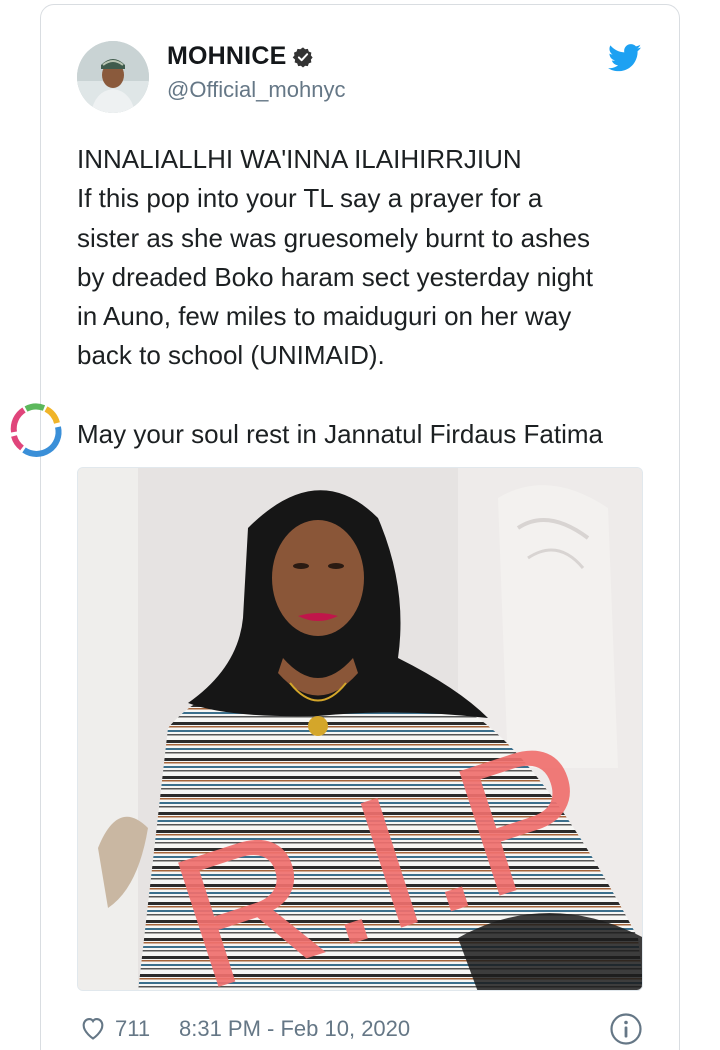 This screenshot has height=1050, width=720. What do you see at coordinates (231, 355) in the screenshot?
I see `tweet-line: back to school (UNIMAID).` at bounding box center [231, 355].